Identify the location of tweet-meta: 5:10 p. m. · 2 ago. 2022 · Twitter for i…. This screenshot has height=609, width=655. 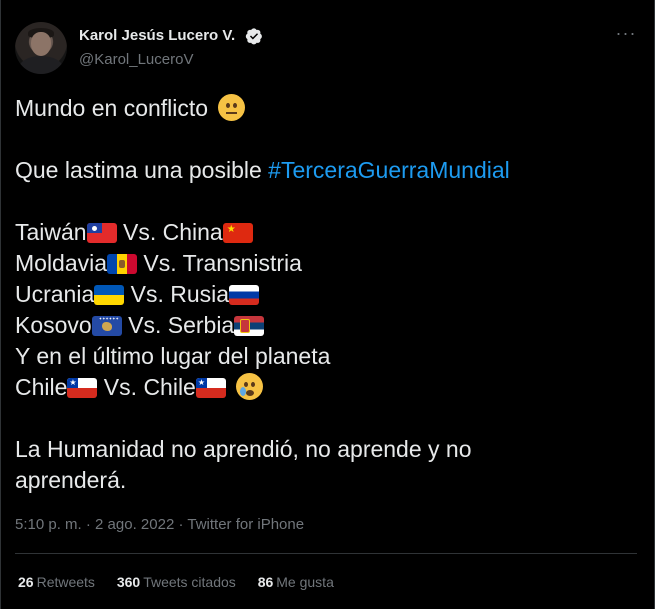
(159, 524).